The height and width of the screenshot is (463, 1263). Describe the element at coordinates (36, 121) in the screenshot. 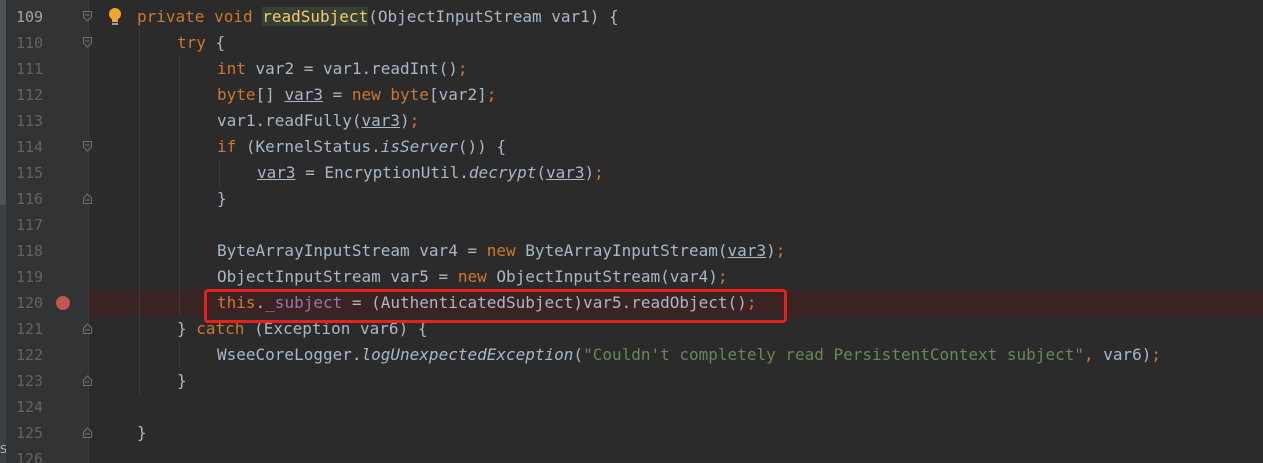

I see `line-number: 113` at that location.